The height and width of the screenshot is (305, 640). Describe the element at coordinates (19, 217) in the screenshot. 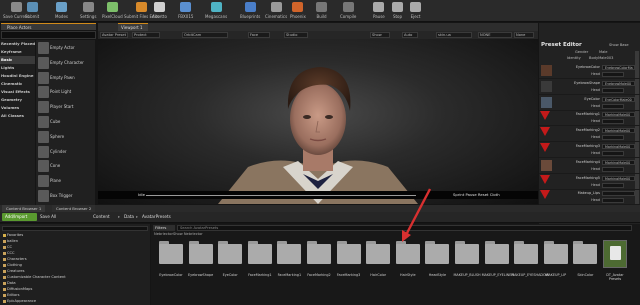

I see `add-import-button: Add/Import` at that location.